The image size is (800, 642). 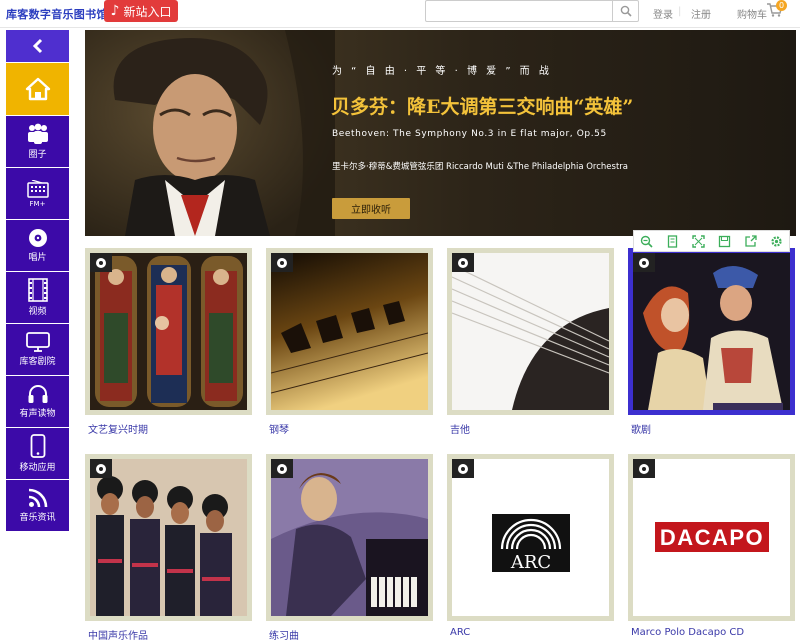 What do you see at coordinates (37, 290) in the screenshot?
I see `film-icon` at bounding box center [37, 290].